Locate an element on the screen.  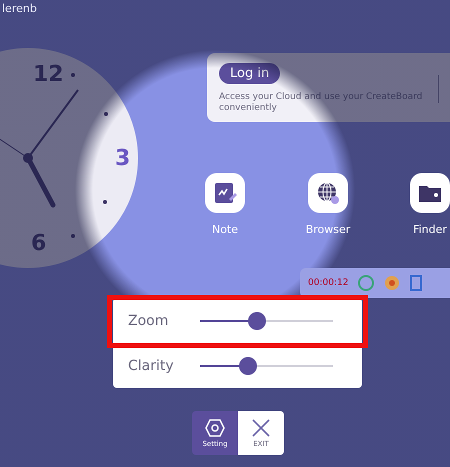
slider-label: Zoom is located at coordinates (149, 320).